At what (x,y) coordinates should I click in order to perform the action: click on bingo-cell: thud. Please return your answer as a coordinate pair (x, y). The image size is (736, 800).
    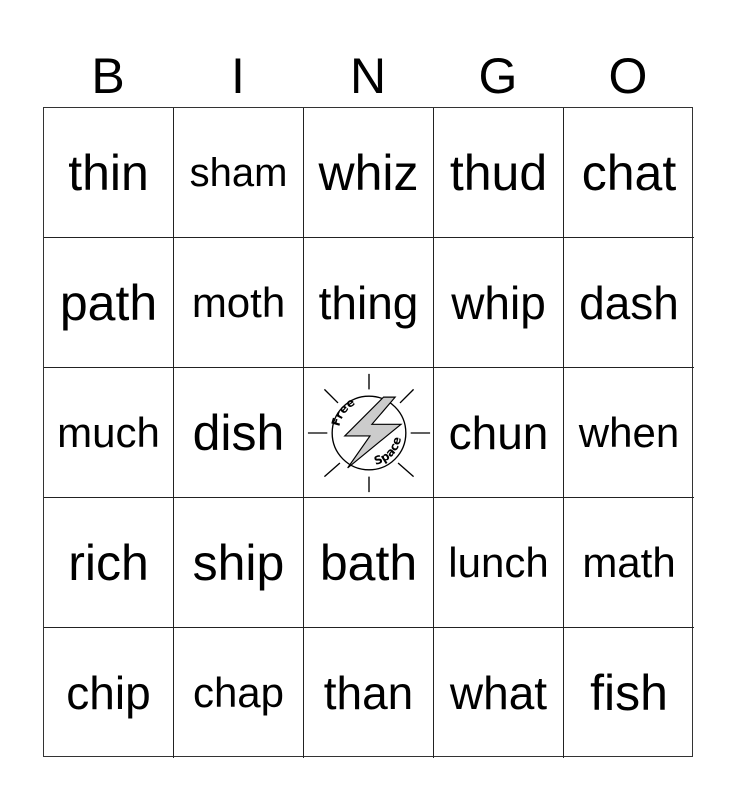
    Looking at the image, I should click on (499, 173).